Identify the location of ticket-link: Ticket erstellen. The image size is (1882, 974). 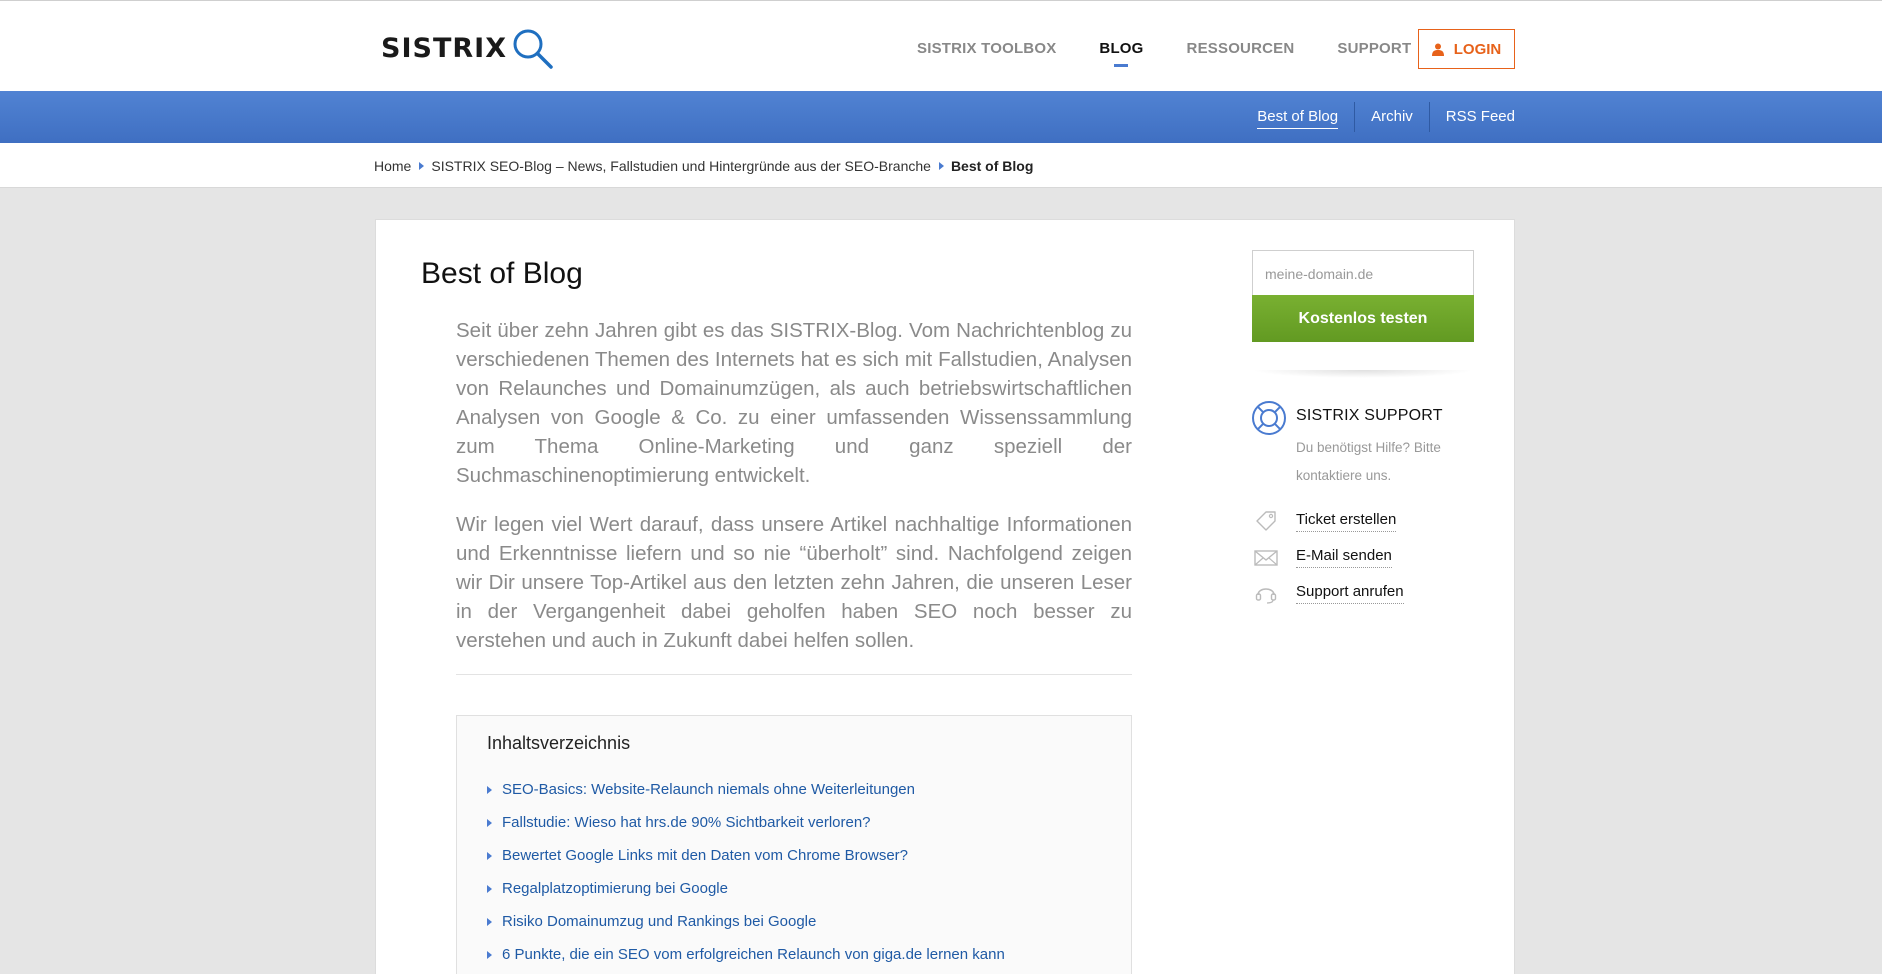
(1346, 521).